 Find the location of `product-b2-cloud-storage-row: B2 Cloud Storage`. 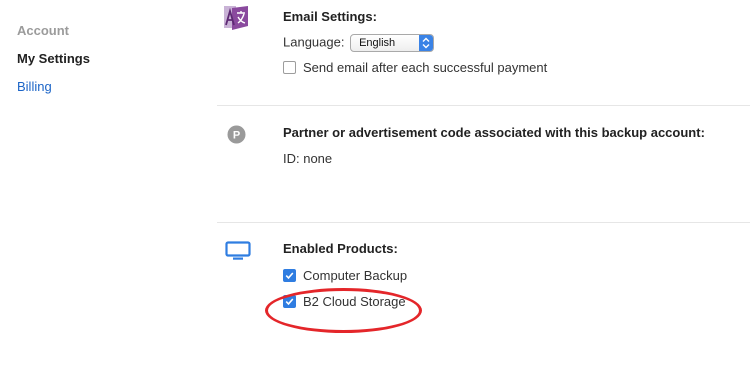

product-b2-cloud-storage-row: B2 Cloud Storage is located at coordinates (344, 302).